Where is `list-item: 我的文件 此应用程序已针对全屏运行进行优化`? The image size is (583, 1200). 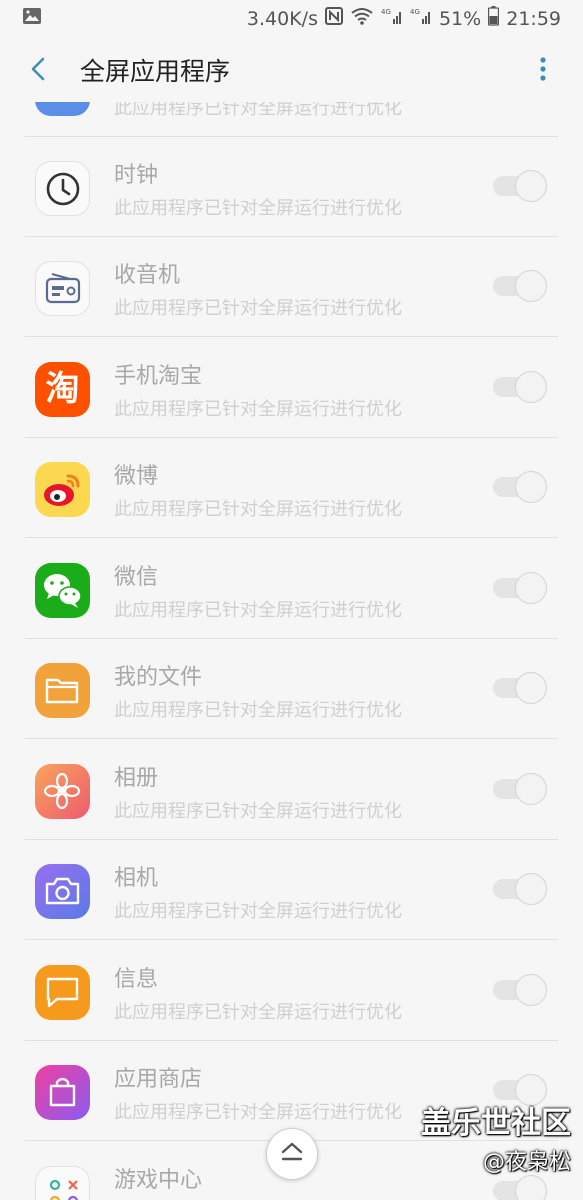 list-item: 我的文件 此应用程序已针对全屏运行进行优化 is located at coordinates (291, 689).